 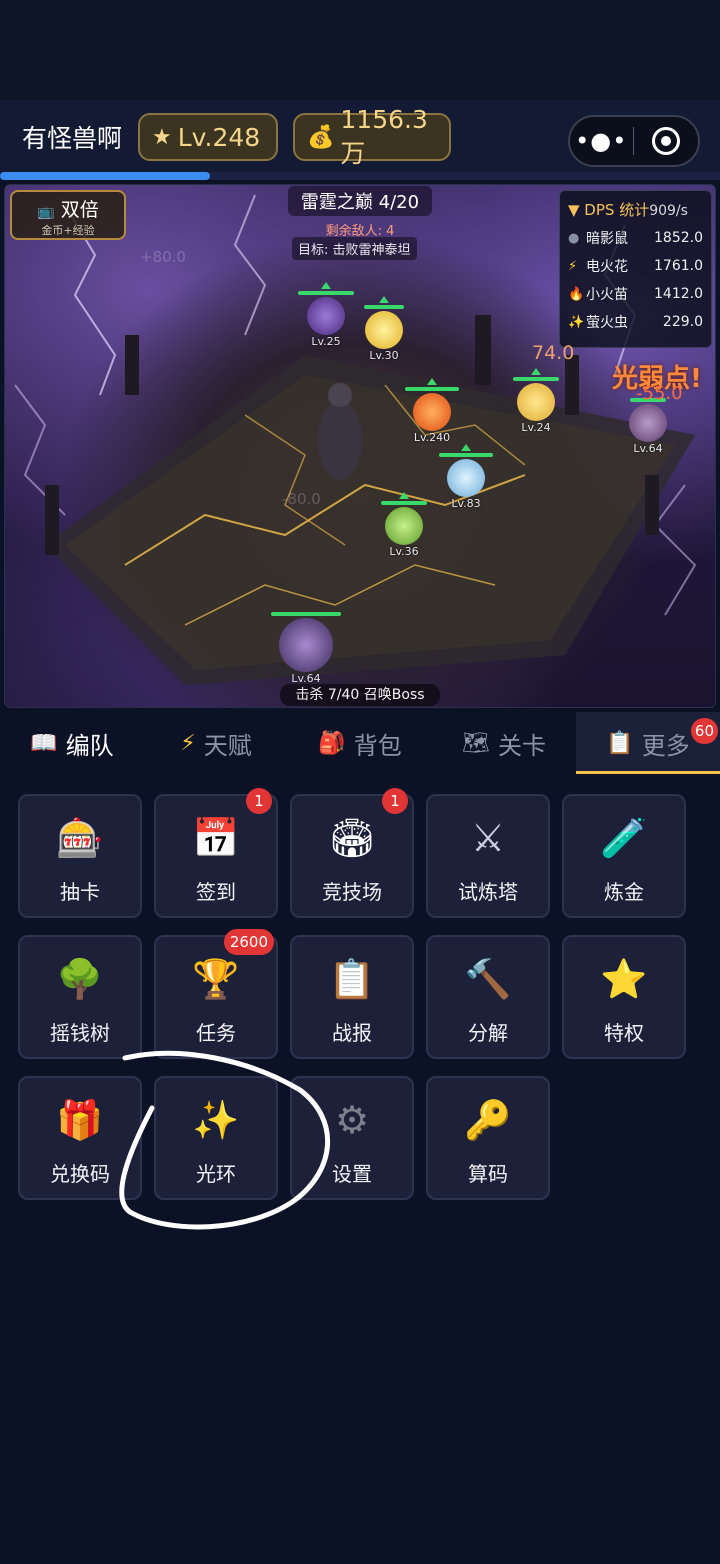 I want to click on boss-progress: 击杀 7/40 召唤Boss, so click(x=360, y=695).